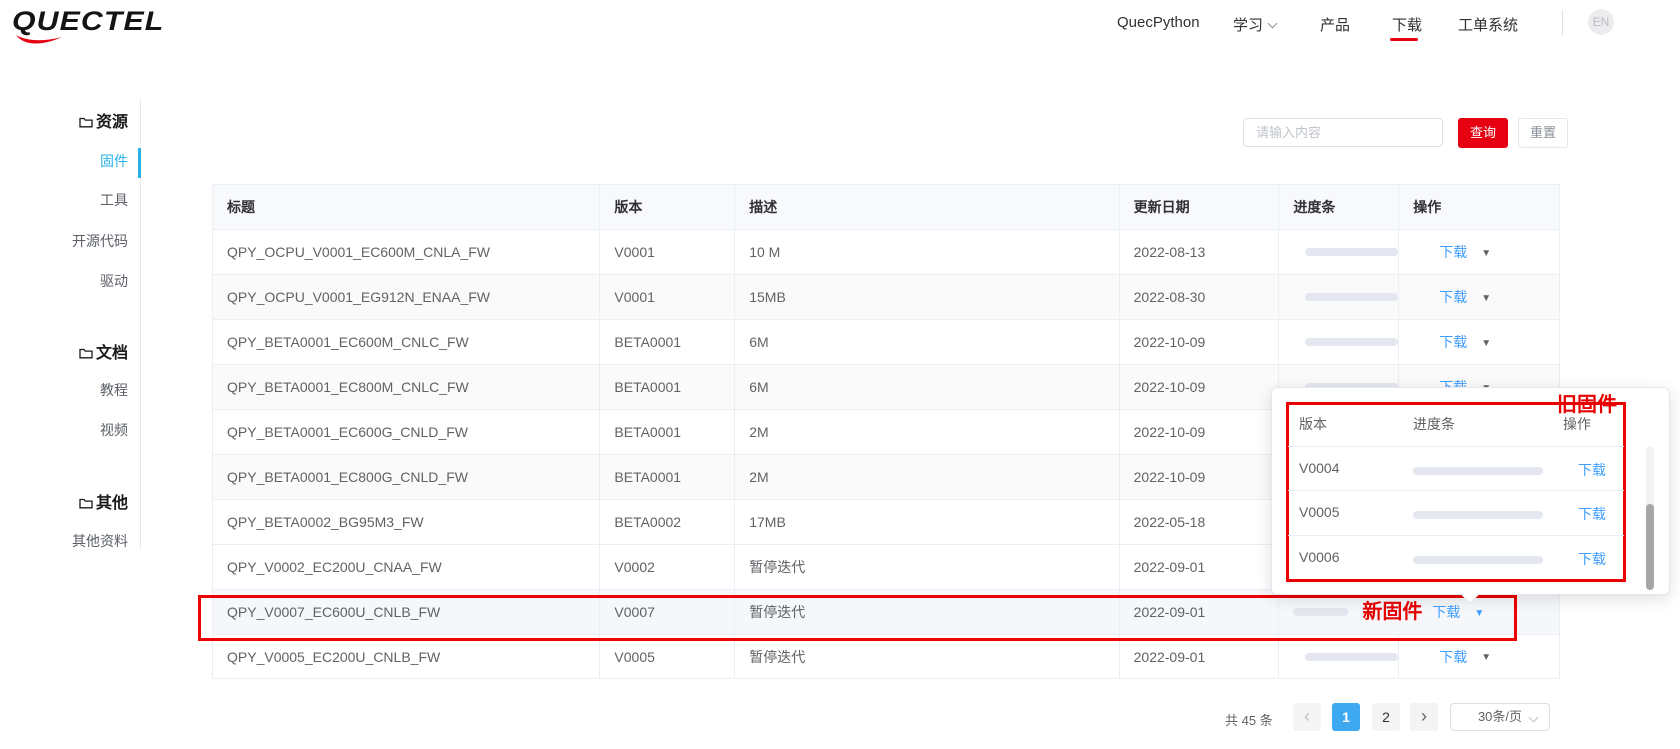 Image resolution: width=1680 pixels, height=749 pixels. Describe the element at coordinates (1343, 132) in the screenshot. I see `search-input` at that location.